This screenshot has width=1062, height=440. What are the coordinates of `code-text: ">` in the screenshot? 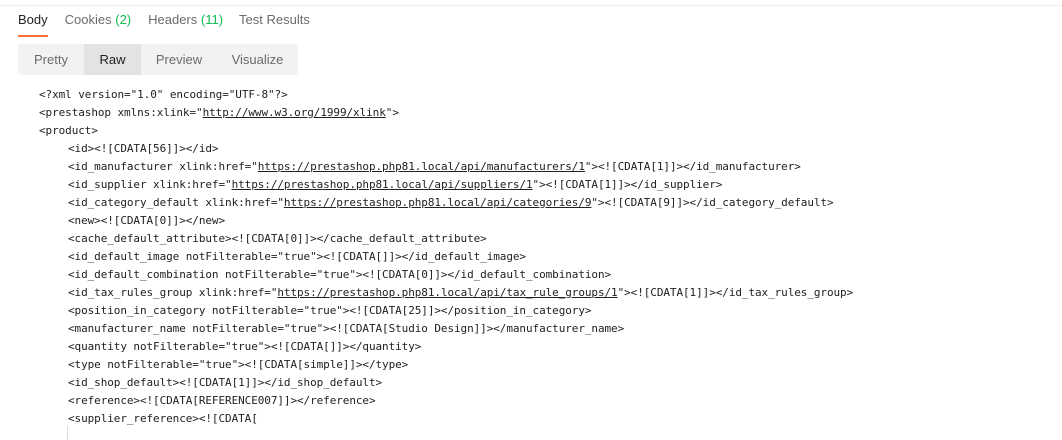 It's located at (392, 112).